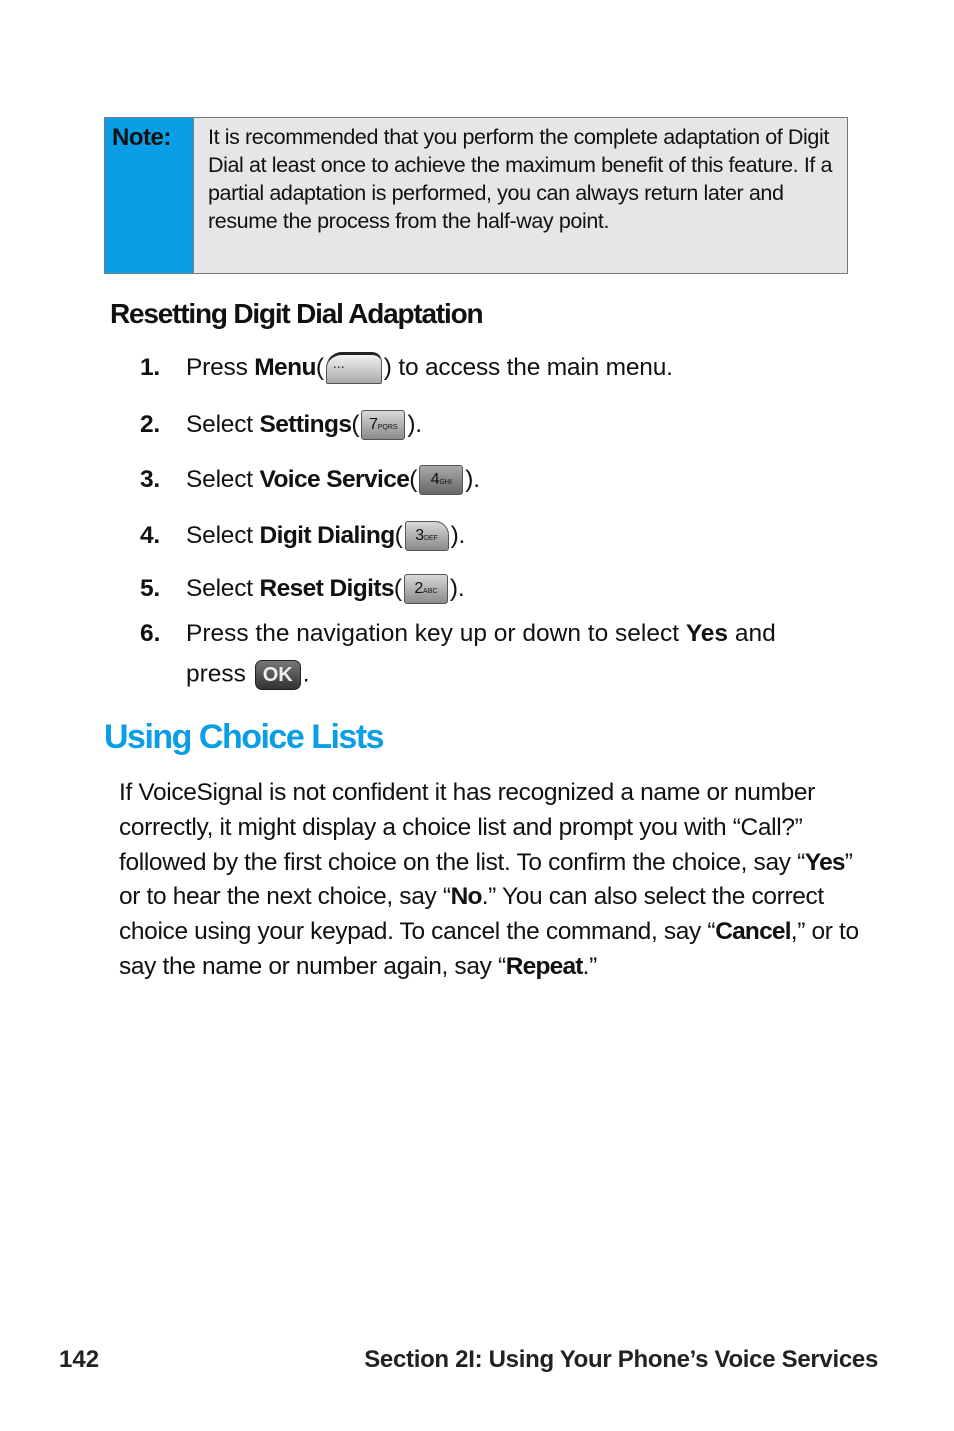 This screenshot has width=954, height=1431. What do you see at coordinates (753, 932) in the screenshot?
I see `cancel-command: Cancel` at bounding box center [753, 932].